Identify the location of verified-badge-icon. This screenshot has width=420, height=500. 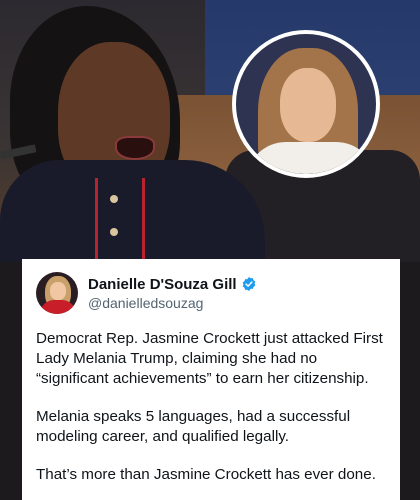
(248, 284).